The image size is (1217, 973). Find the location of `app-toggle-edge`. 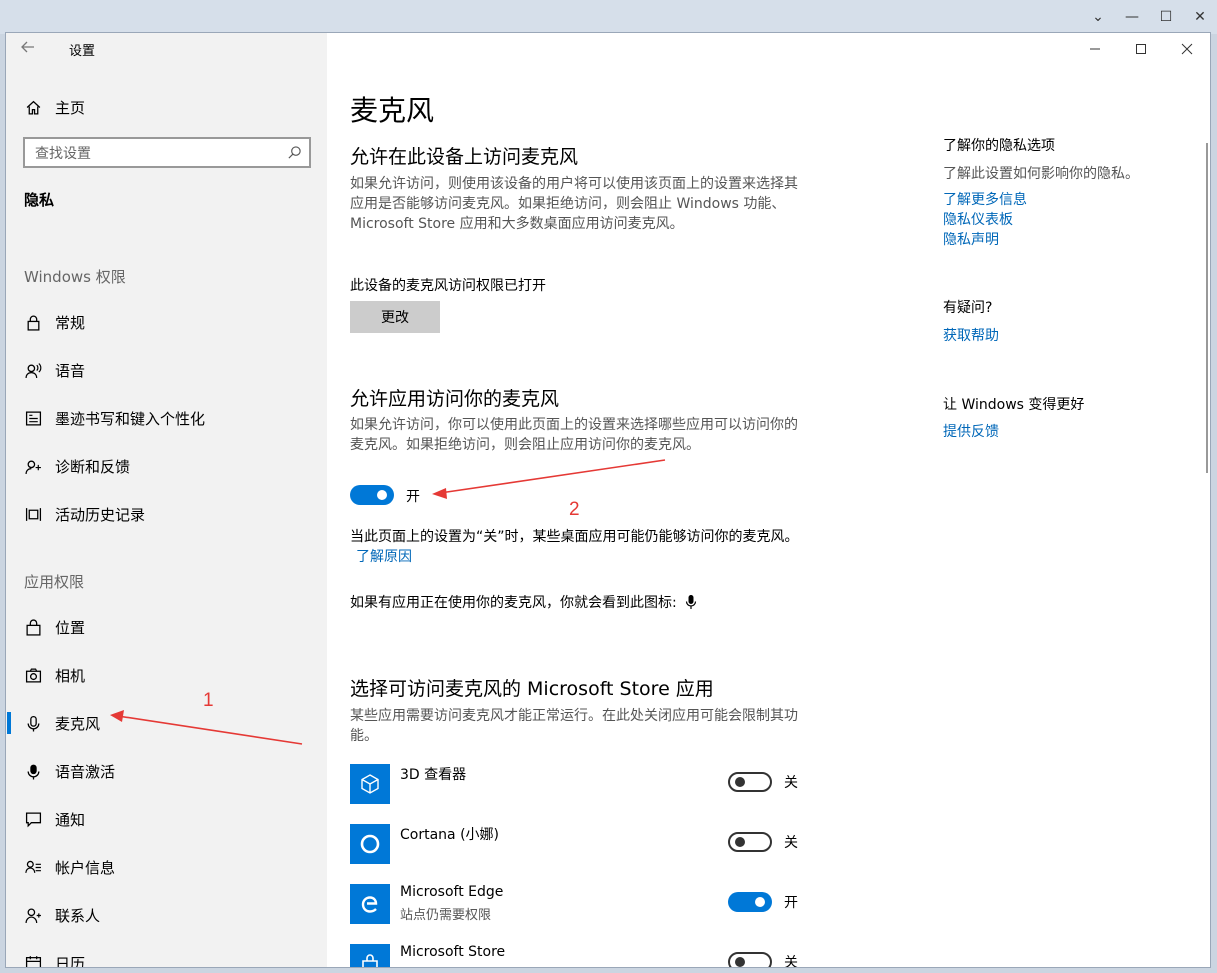

app-toggle-edge is located at coordinates (750, 902).